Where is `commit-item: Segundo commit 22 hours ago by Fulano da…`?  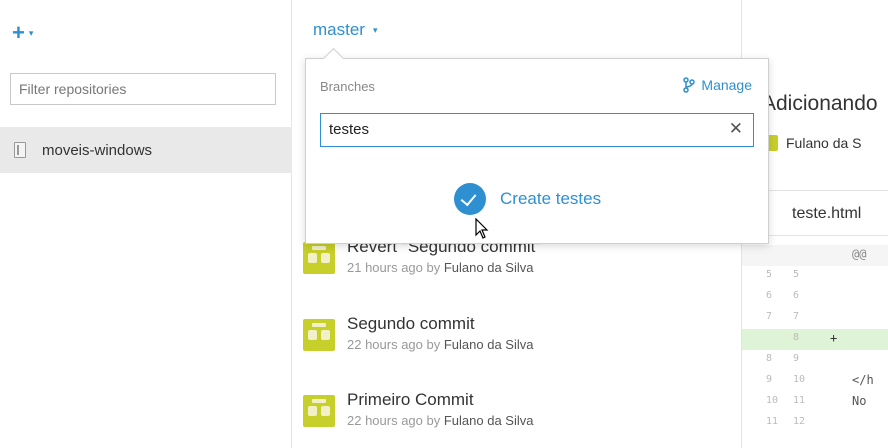 commit-item: Segundo commit 22 hours ago by Fulano da… is located at coordinates (418, 344).